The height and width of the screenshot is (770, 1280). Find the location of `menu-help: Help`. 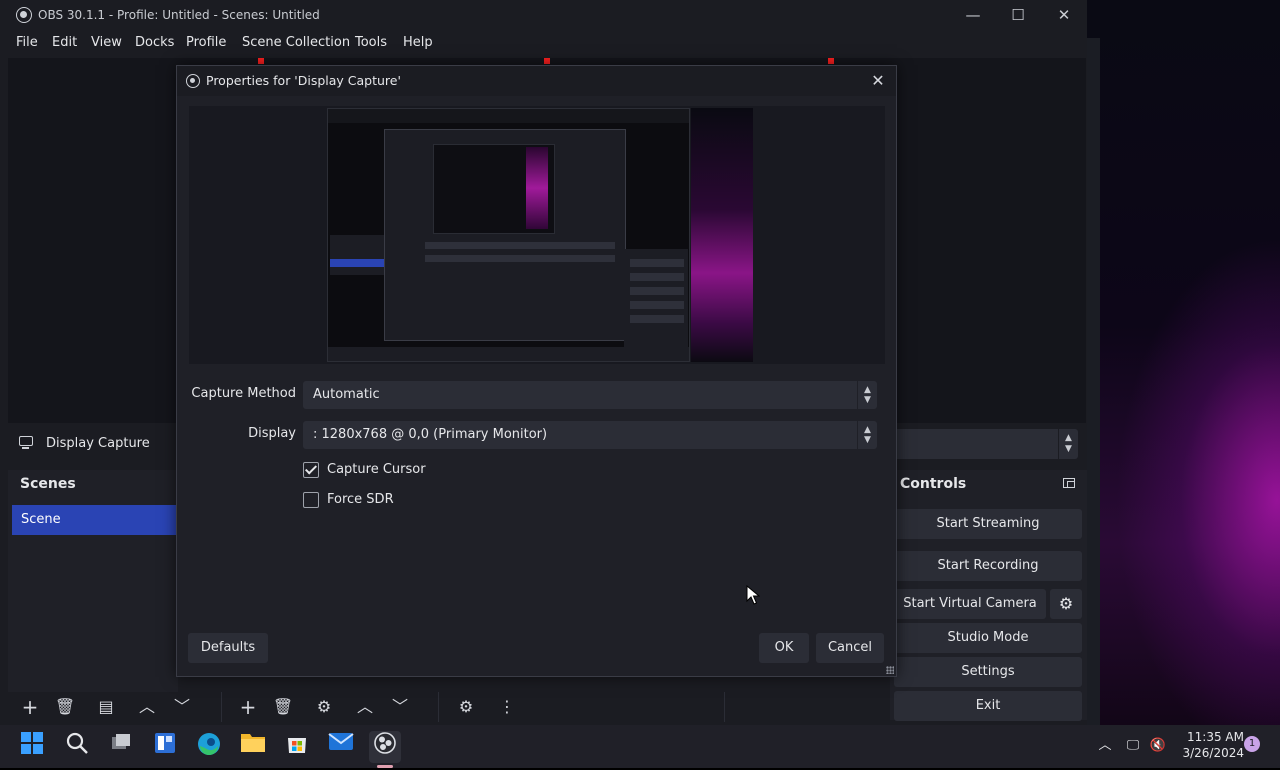

menu-help: Help is located at coordinates (418, 42).